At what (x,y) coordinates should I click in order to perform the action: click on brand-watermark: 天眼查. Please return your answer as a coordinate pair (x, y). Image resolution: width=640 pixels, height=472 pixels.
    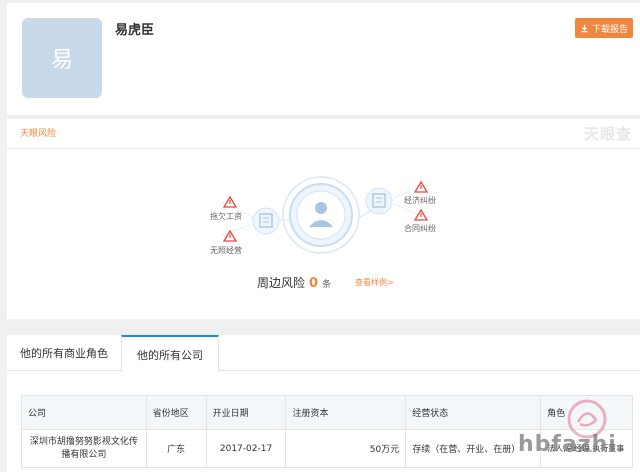
    Looking at the image, I should click on (607, 134).